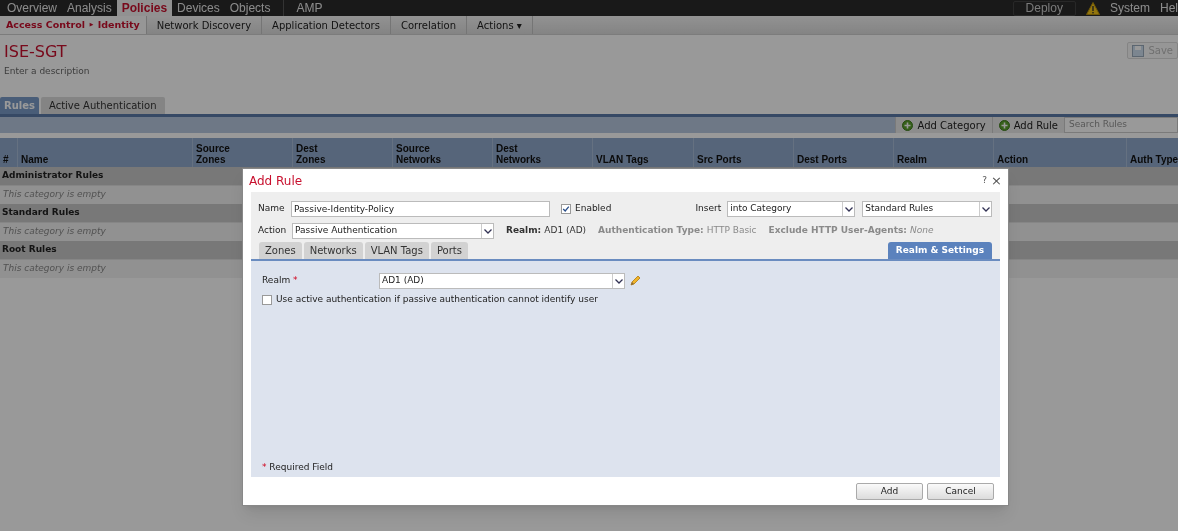  I want to click on action-dropdown: Passive Authentication, so click(393, 231).